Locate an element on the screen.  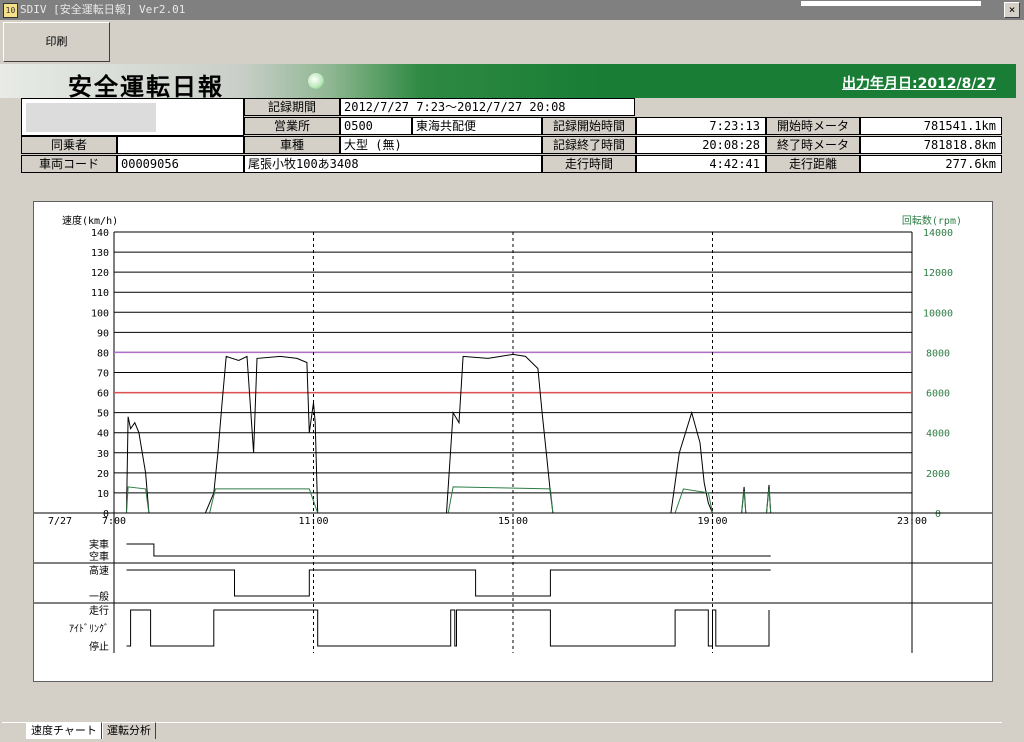
meter-end-label: 終了時メータ is located at coordinates (813, 145).